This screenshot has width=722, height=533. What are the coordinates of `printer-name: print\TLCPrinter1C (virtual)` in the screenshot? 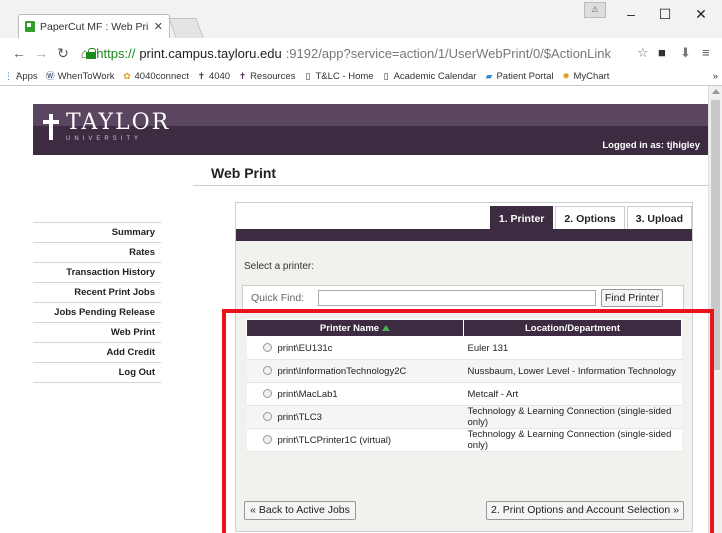 It's located at (334, 440).